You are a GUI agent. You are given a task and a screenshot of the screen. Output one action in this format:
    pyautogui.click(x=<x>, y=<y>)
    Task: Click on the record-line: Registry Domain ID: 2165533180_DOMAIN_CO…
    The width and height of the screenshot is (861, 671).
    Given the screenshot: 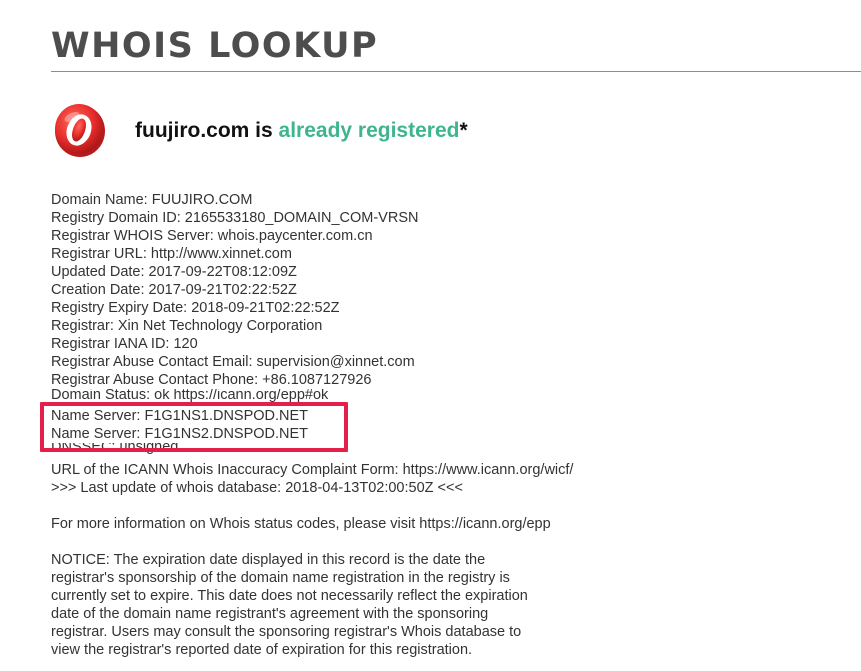 What is the action you would take?
    pyautogui.click(x=235, y=218)
    